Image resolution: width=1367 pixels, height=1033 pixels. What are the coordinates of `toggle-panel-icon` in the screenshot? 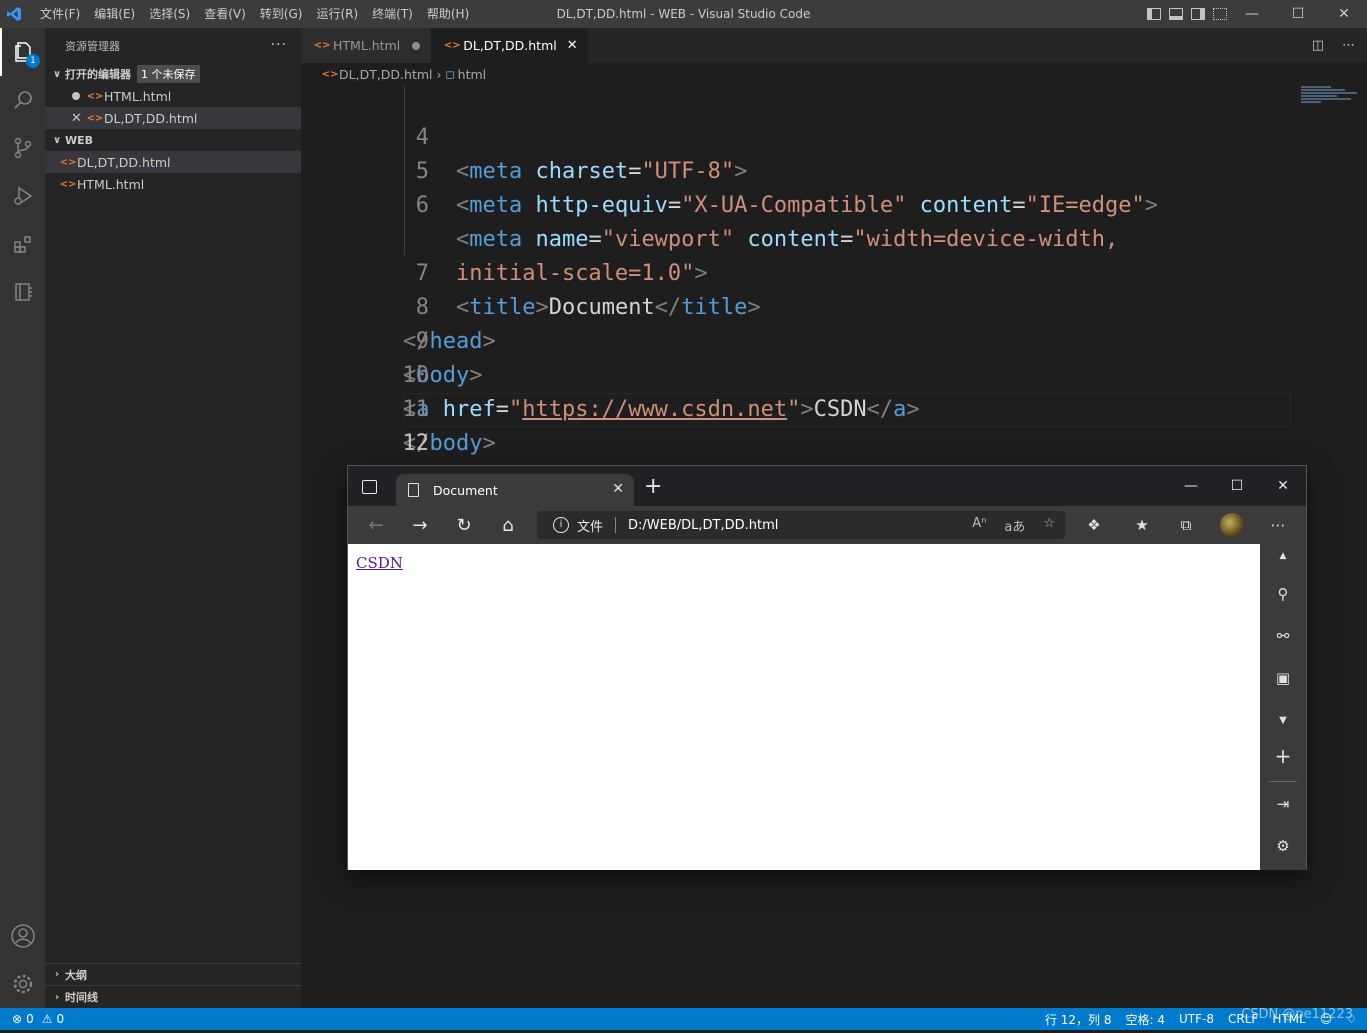 It's located at (1176, 14).